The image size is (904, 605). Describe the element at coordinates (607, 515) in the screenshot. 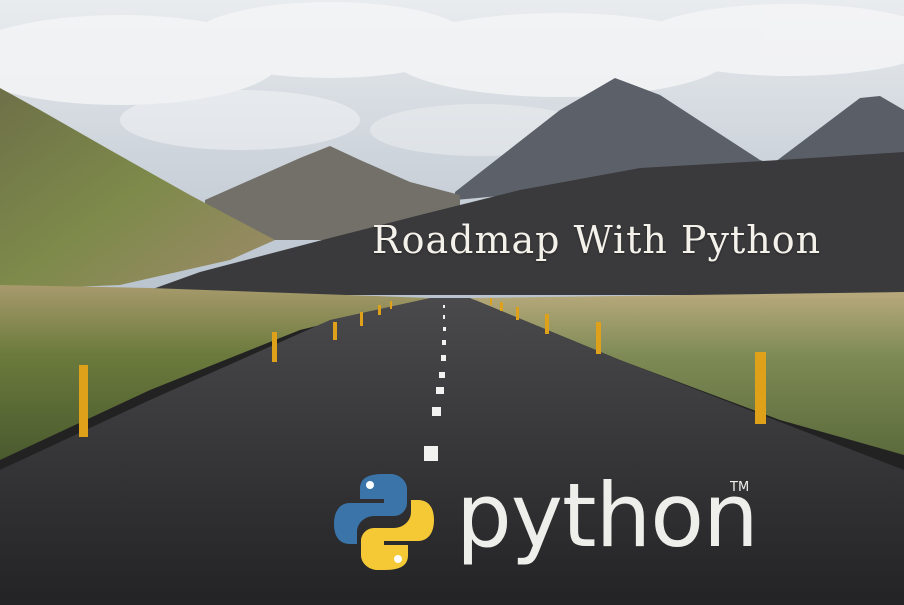

I see `python-wordmark: python` at that location.